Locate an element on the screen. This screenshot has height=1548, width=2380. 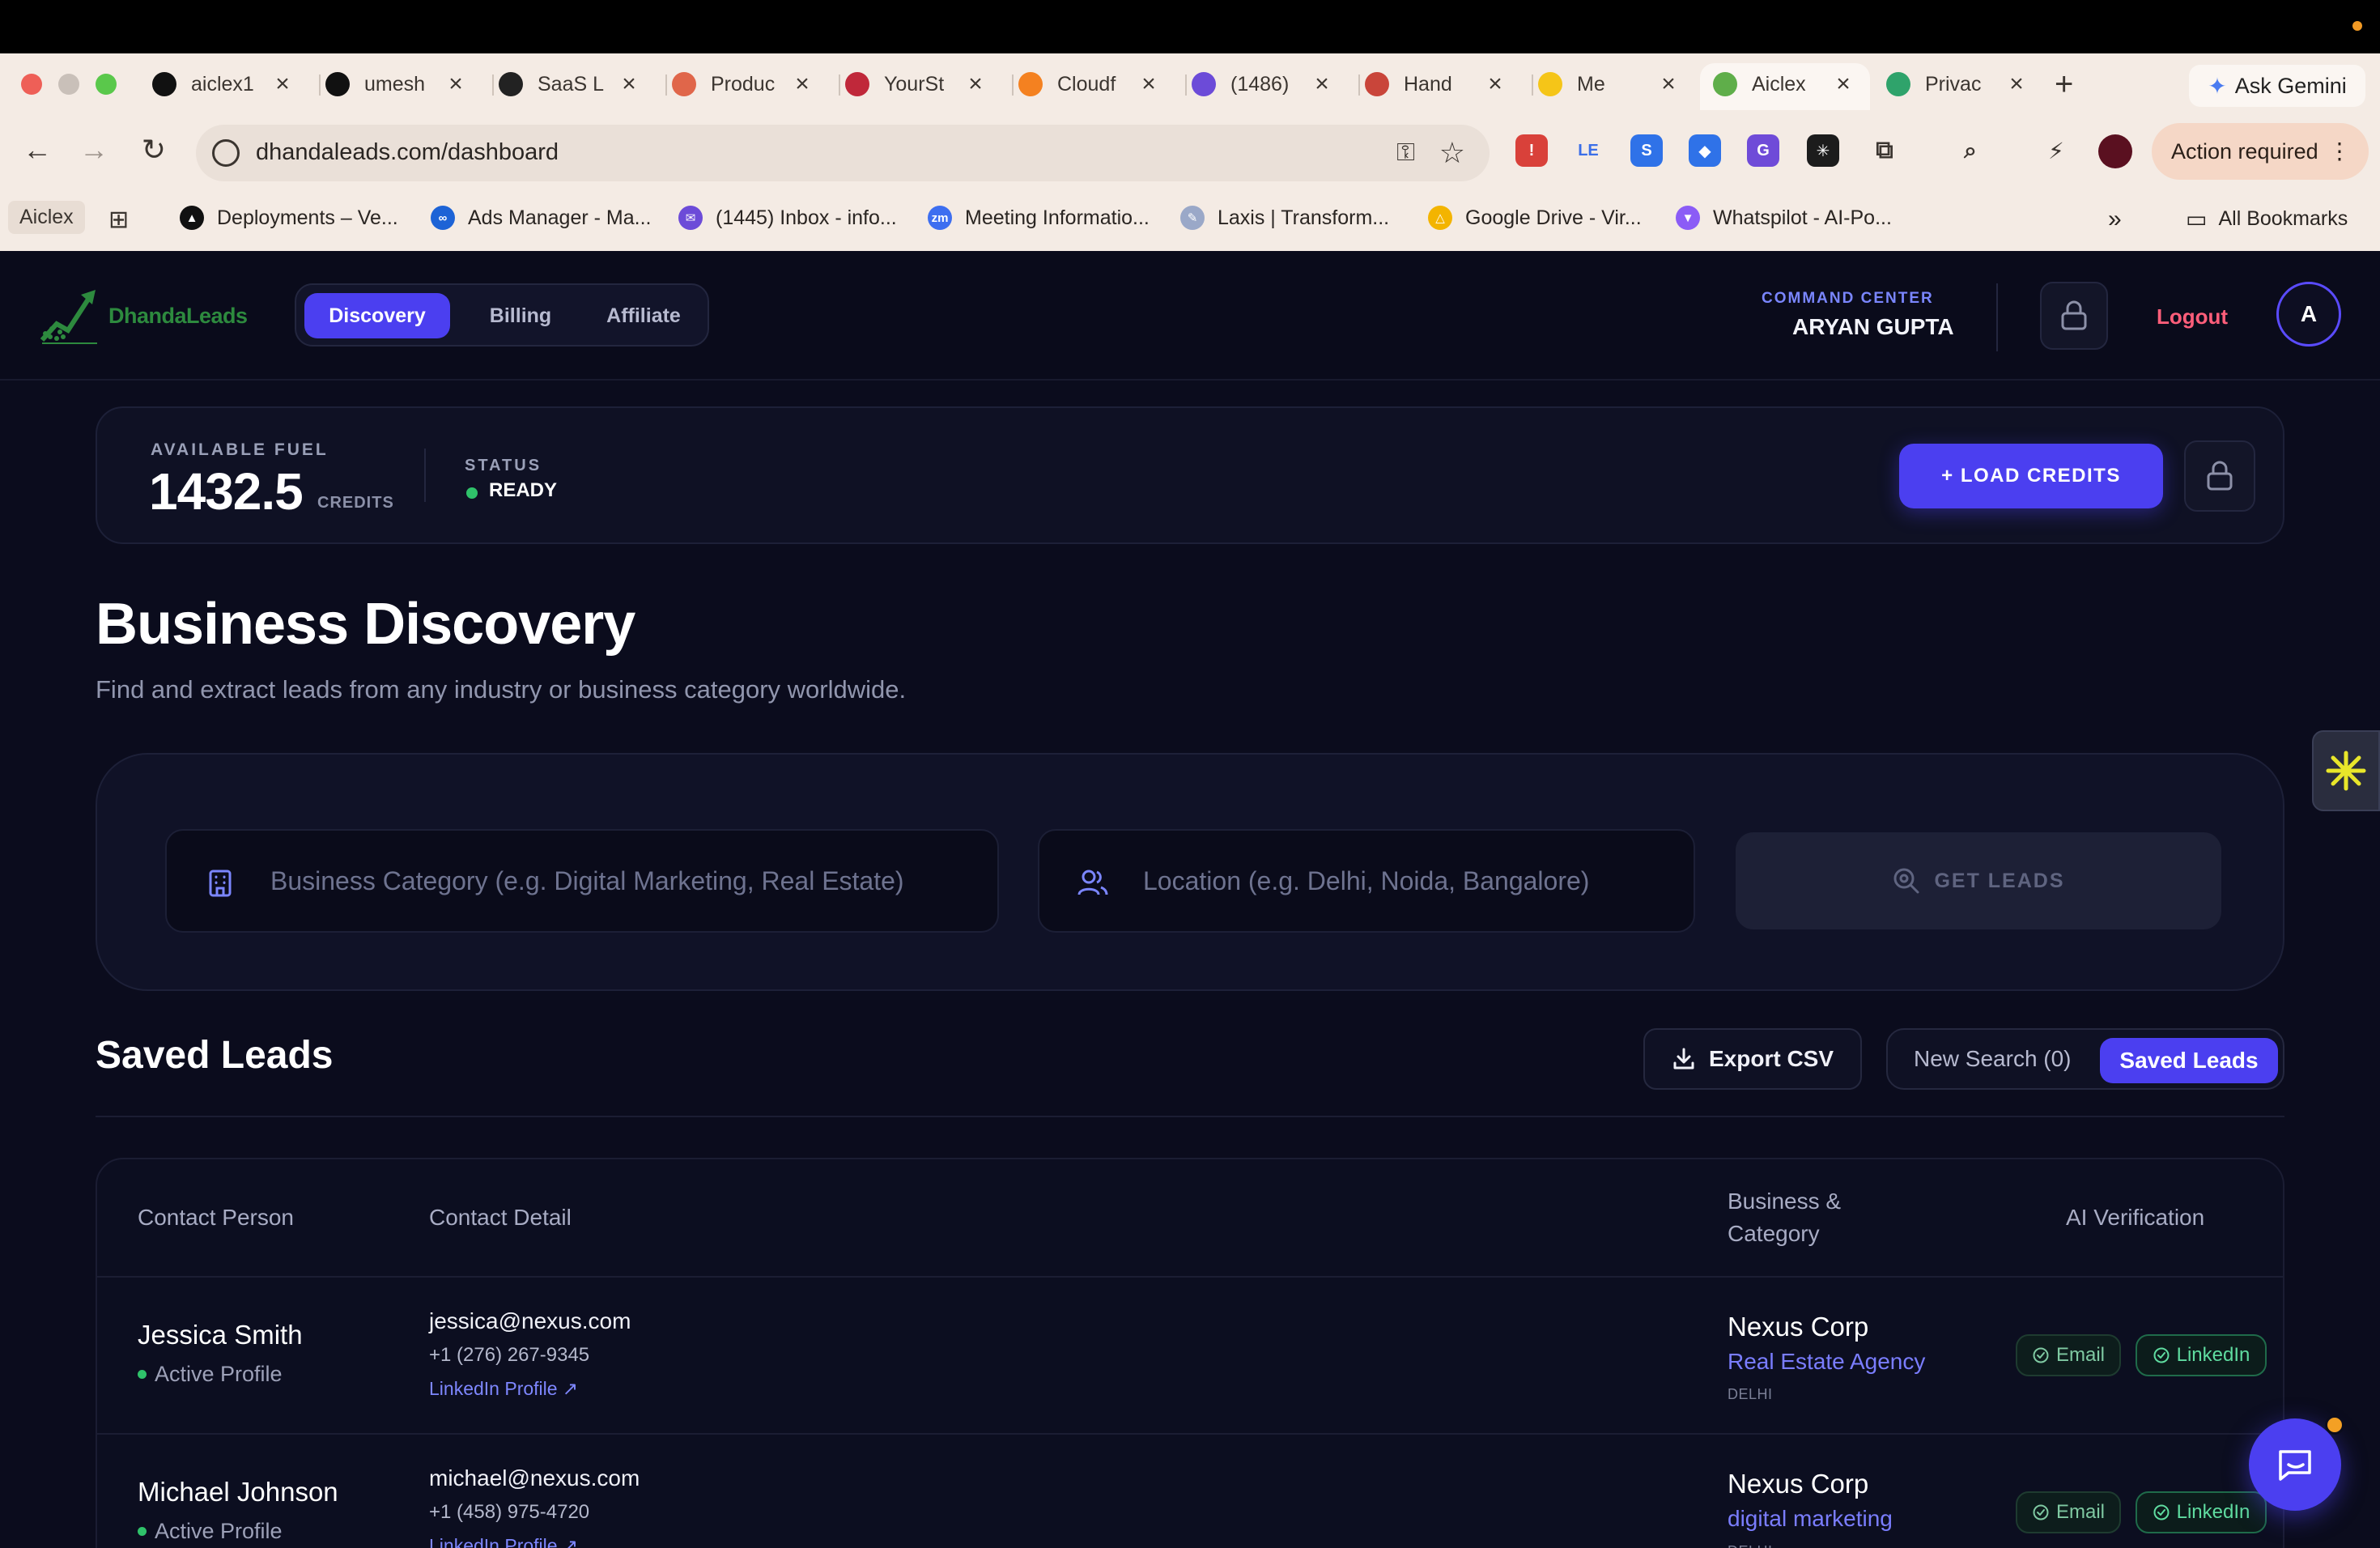
browser-tab: Me × is located at coordinates (1607, 84).